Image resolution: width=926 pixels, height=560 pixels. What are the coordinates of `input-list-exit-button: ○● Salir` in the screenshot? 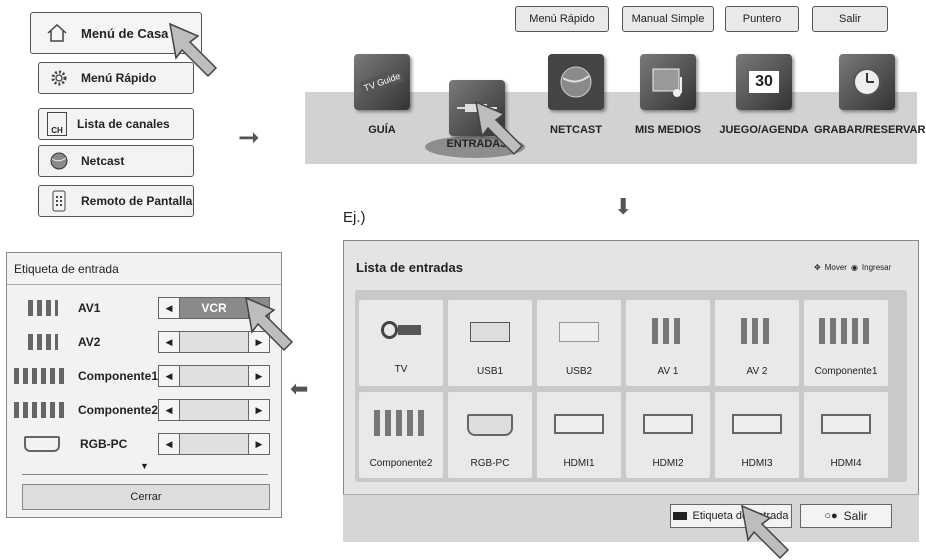 It's located at (846, 516).